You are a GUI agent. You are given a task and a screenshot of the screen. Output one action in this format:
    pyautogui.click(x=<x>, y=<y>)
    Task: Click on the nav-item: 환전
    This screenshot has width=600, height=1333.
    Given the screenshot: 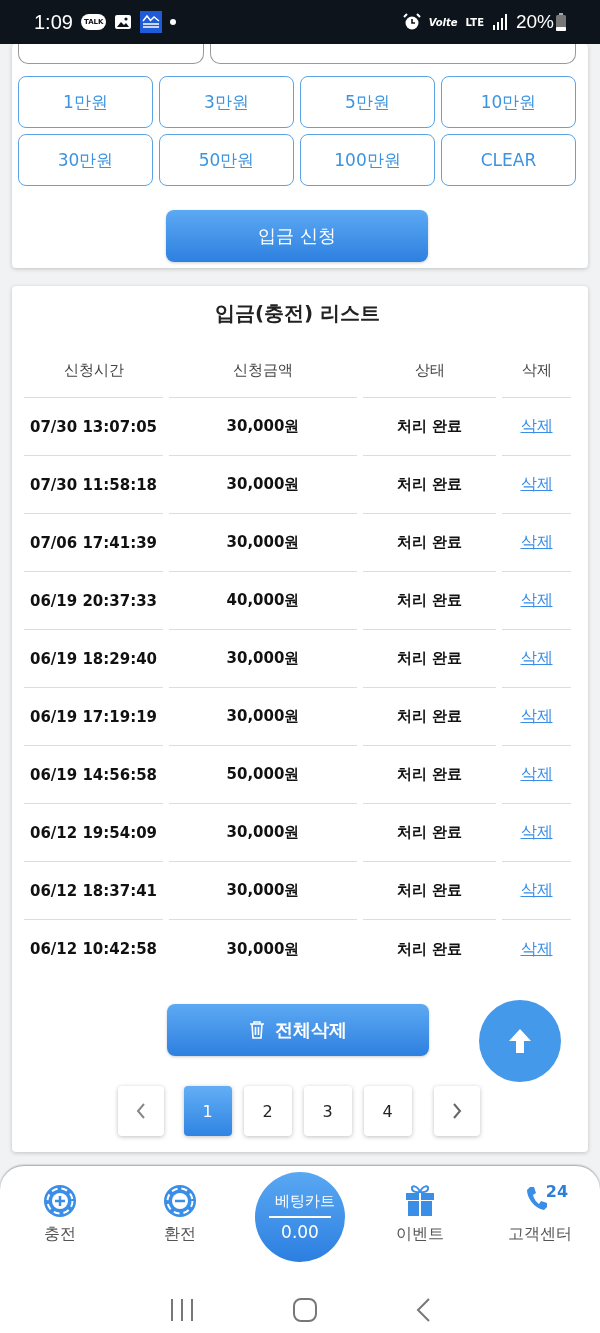 What is the action you would take?
    pyautogui.click(x=180, y=1214)
    